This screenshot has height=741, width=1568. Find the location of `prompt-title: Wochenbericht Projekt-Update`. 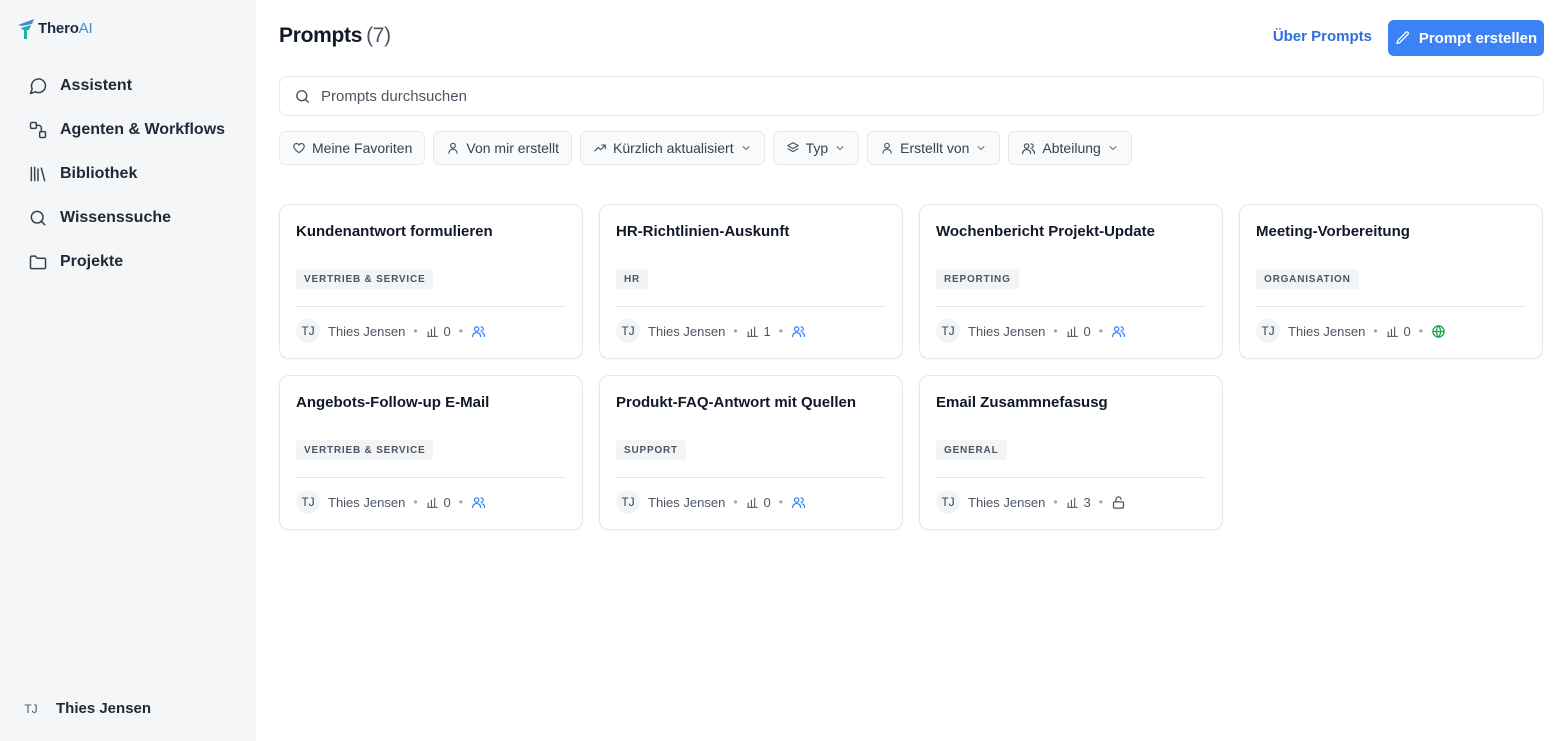

prompt-title: Wochenbericht Projekt-Update is located at coordinates (1045, 231).